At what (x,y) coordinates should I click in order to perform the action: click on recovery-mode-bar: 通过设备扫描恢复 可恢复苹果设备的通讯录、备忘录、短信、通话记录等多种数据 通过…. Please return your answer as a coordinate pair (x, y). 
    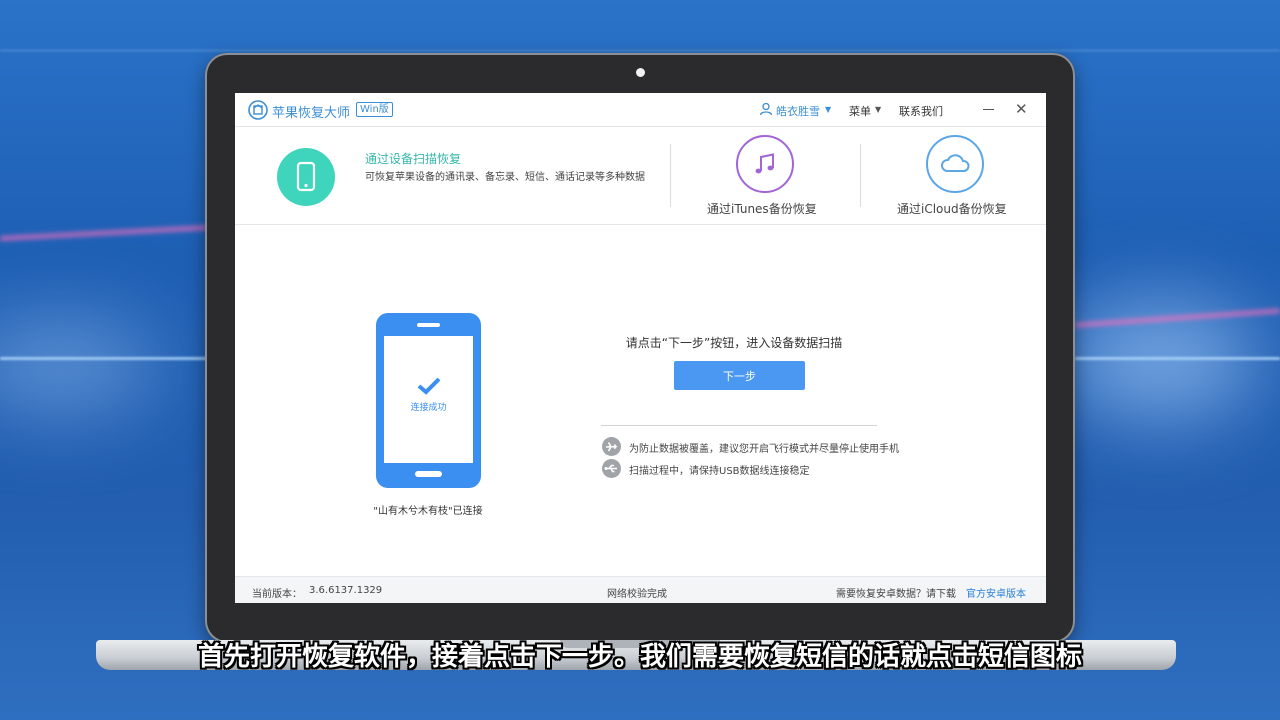
    Looking at the image, I should click on (640, 176).